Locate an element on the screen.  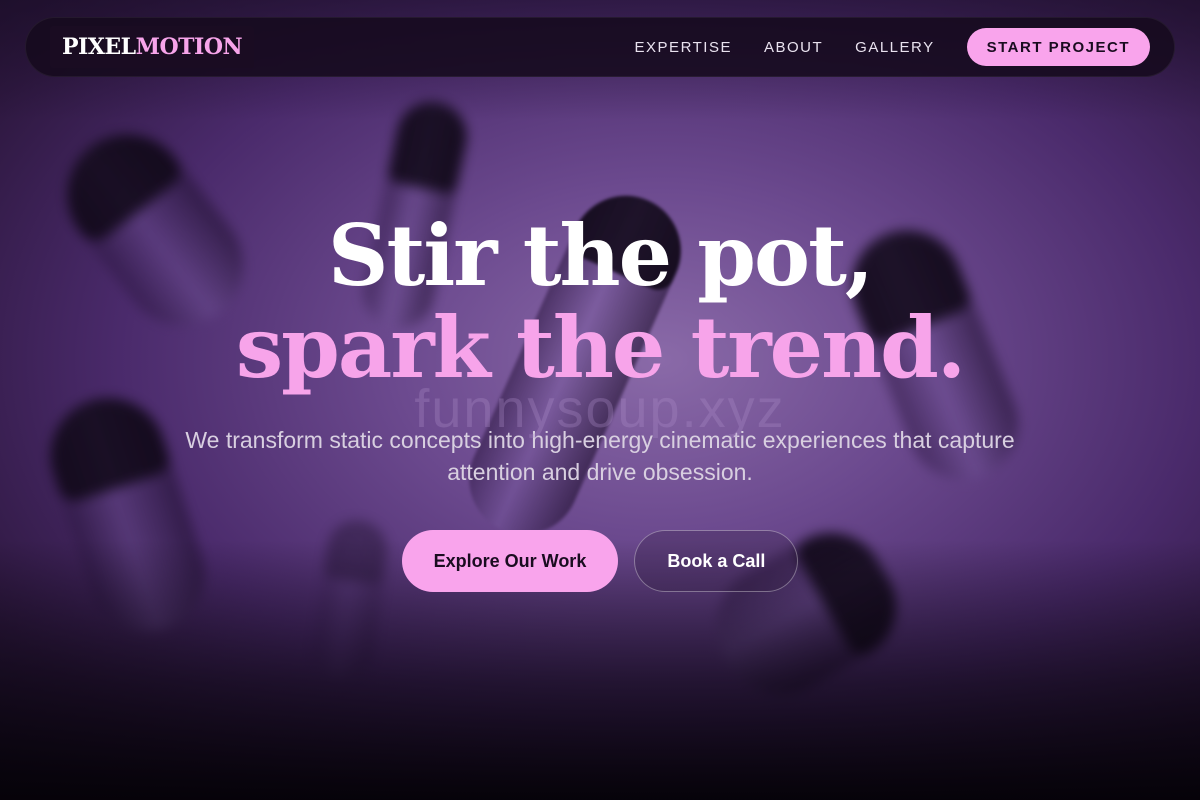
brand-logo: PIXELMOTION is located at coordinates (152, 47).